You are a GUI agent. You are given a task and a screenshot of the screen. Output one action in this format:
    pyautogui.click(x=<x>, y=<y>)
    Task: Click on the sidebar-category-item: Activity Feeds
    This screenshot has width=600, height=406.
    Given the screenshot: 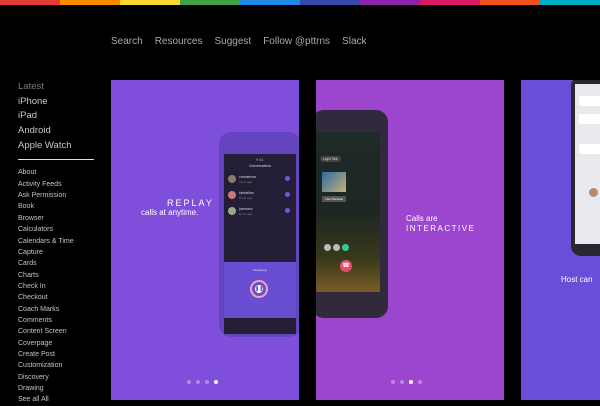 What is the action you would take?
    pyautogui.click(x=58, y=184)
    